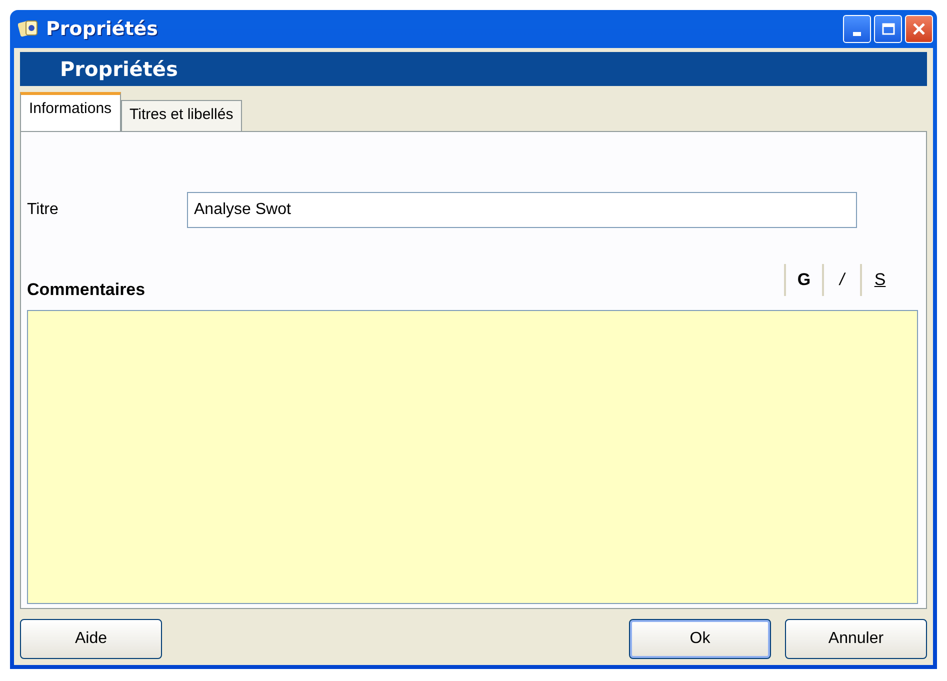 This screenshot has height=681, width=947. What do you see at coordinates (70, 111) in the screenshot?
I see `tab: Informations` at bounding box center [70, 111].